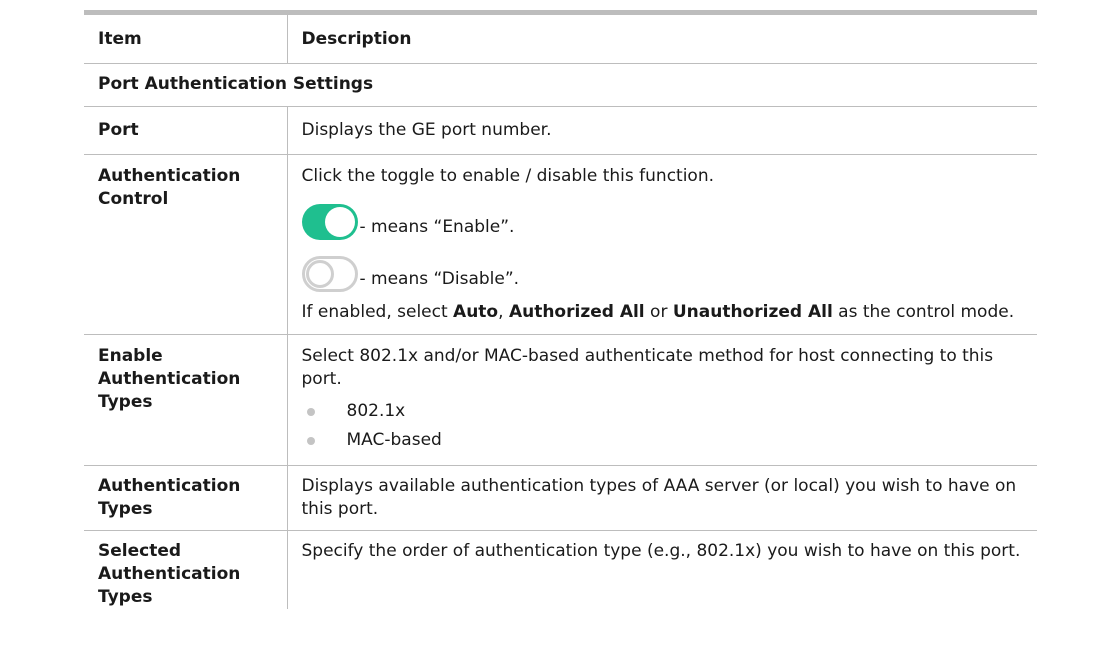 Image resolution: width=1120 pixels, height=658 pixels. What do you see at coordinates (439, 279) in the screenshot?
I see `disable-meaning: - means “Disable”.` at bounding box center [439, 279].